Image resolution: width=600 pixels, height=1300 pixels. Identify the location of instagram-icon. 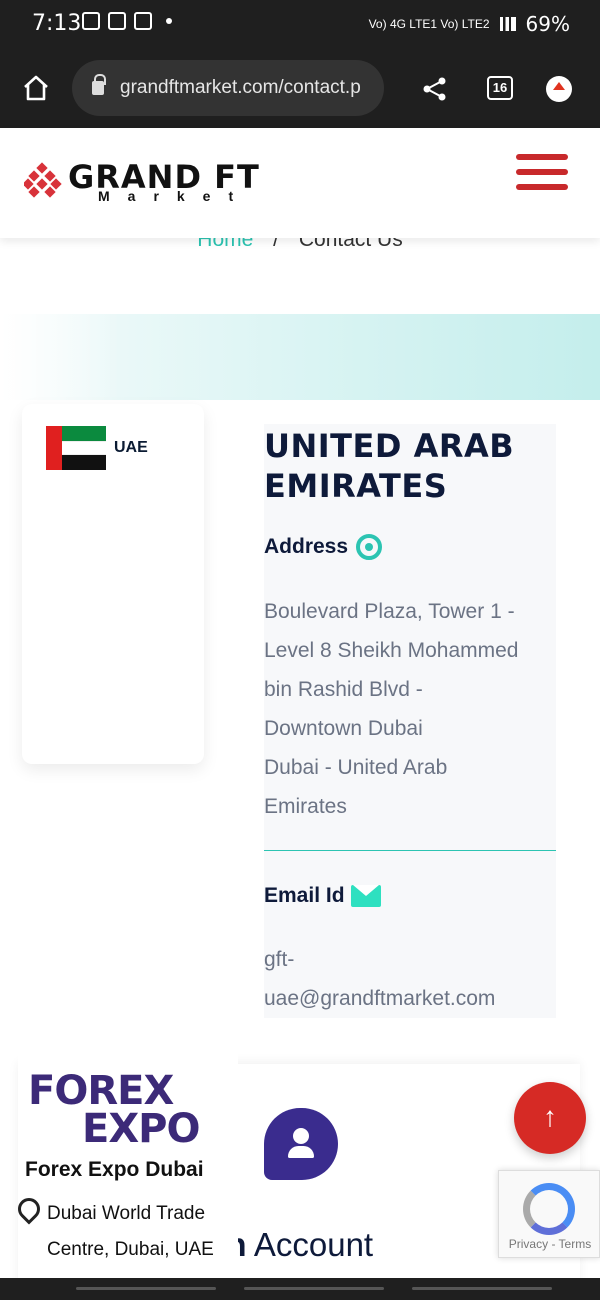
(143, 21).